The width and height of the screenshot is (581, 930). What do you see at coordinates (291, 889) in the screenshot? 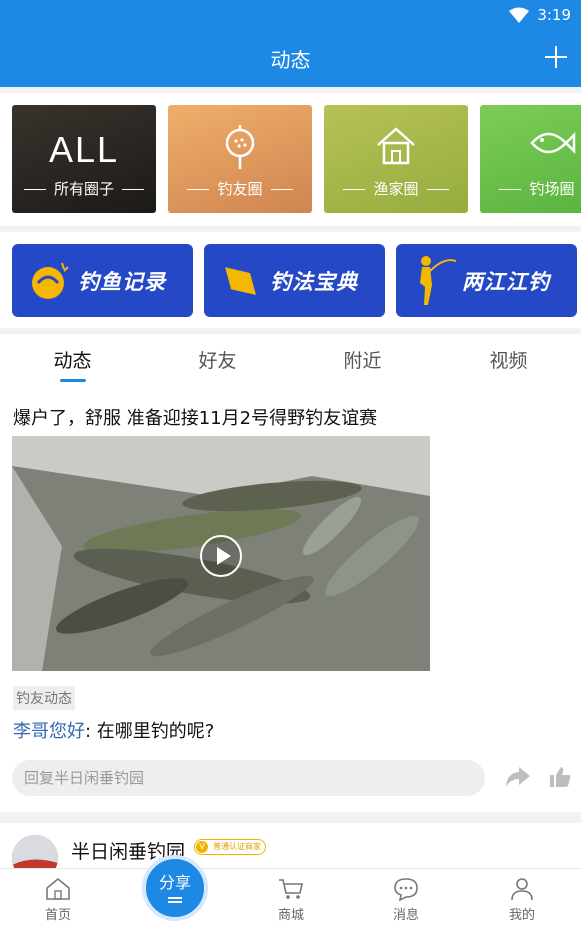
I see `cart-icon` at bounding box center [291, 889].